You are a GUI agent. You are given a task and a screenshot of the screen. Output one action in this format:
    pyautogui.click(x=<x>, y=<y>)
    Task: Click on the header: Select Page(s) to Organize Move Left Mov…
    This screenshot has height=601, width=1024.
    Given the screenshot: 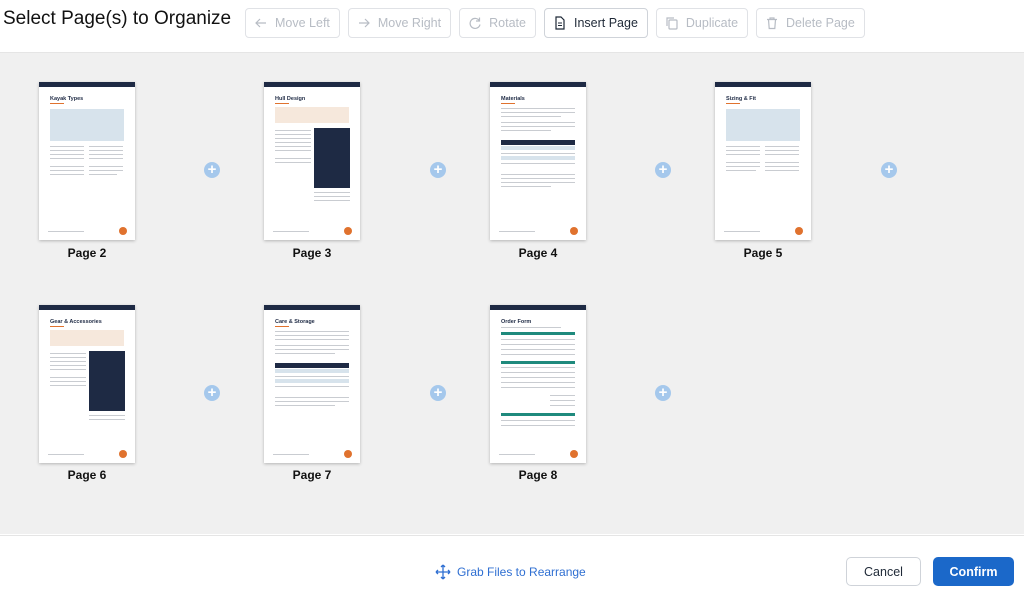 What is the action you would take?
    pyautogui.click(x=512, y=24)
    